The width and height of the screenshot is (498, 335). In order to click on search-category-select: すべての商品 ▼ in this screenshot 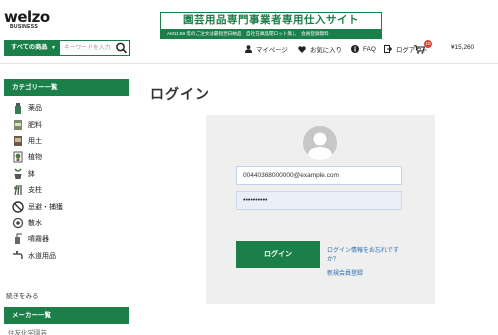, I will do `click(32, 48)`.